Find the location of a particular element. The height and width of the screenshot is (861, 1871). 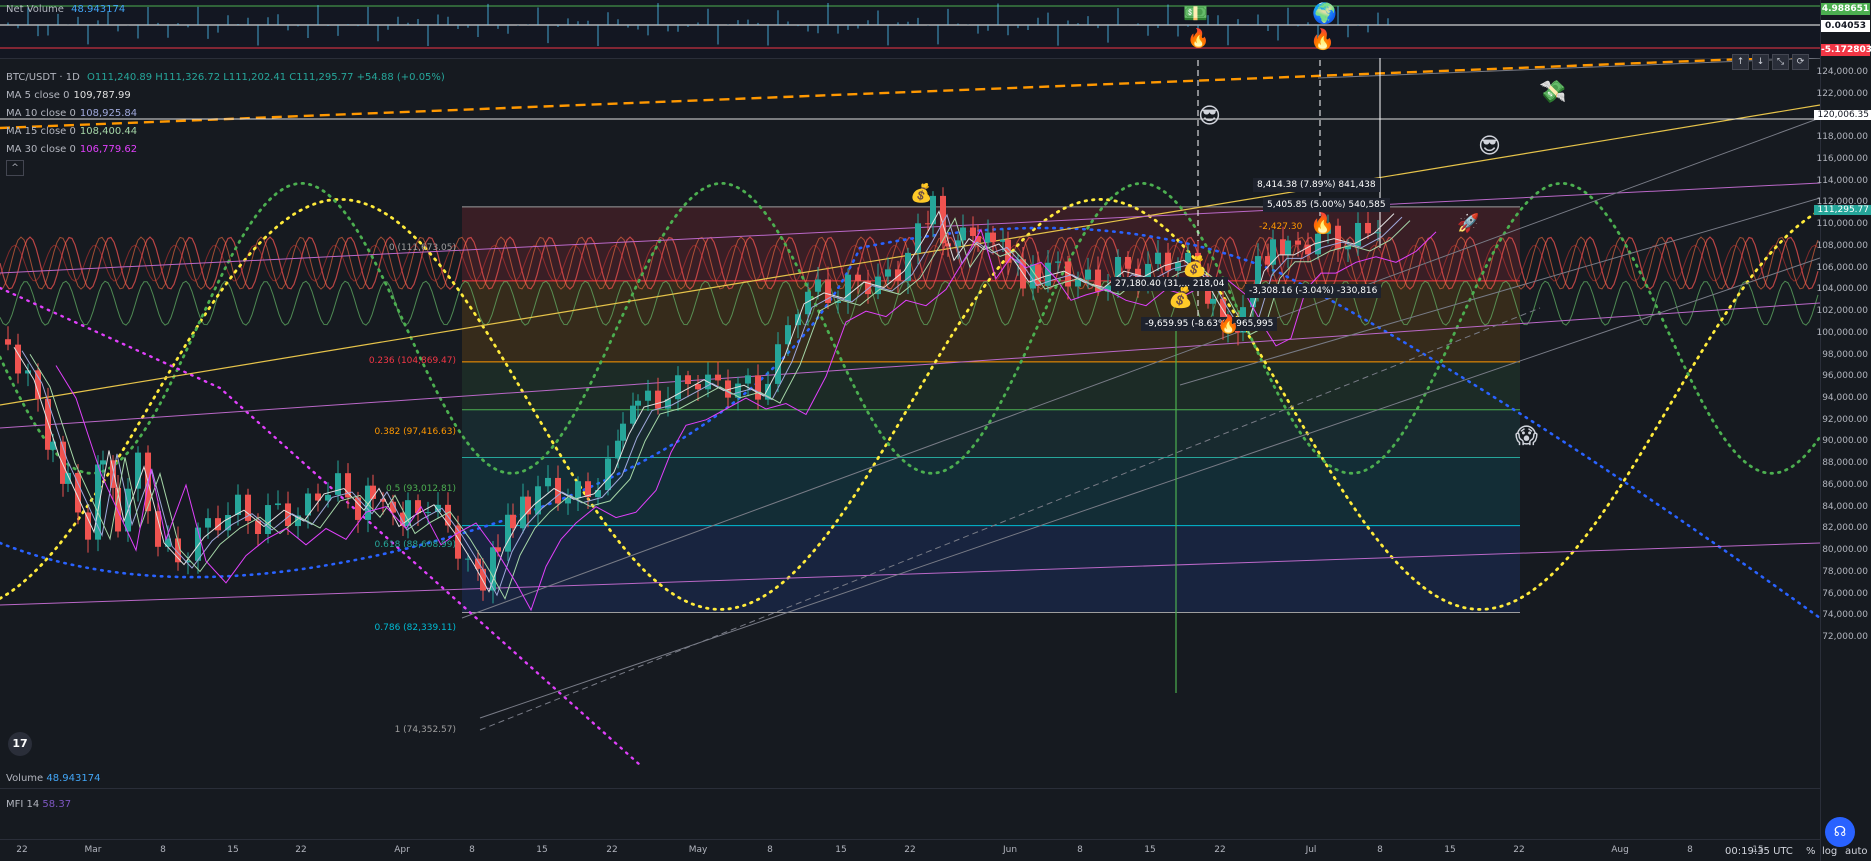

price-tick-label: 76,000.00 is located at coordinates (1845, 593).